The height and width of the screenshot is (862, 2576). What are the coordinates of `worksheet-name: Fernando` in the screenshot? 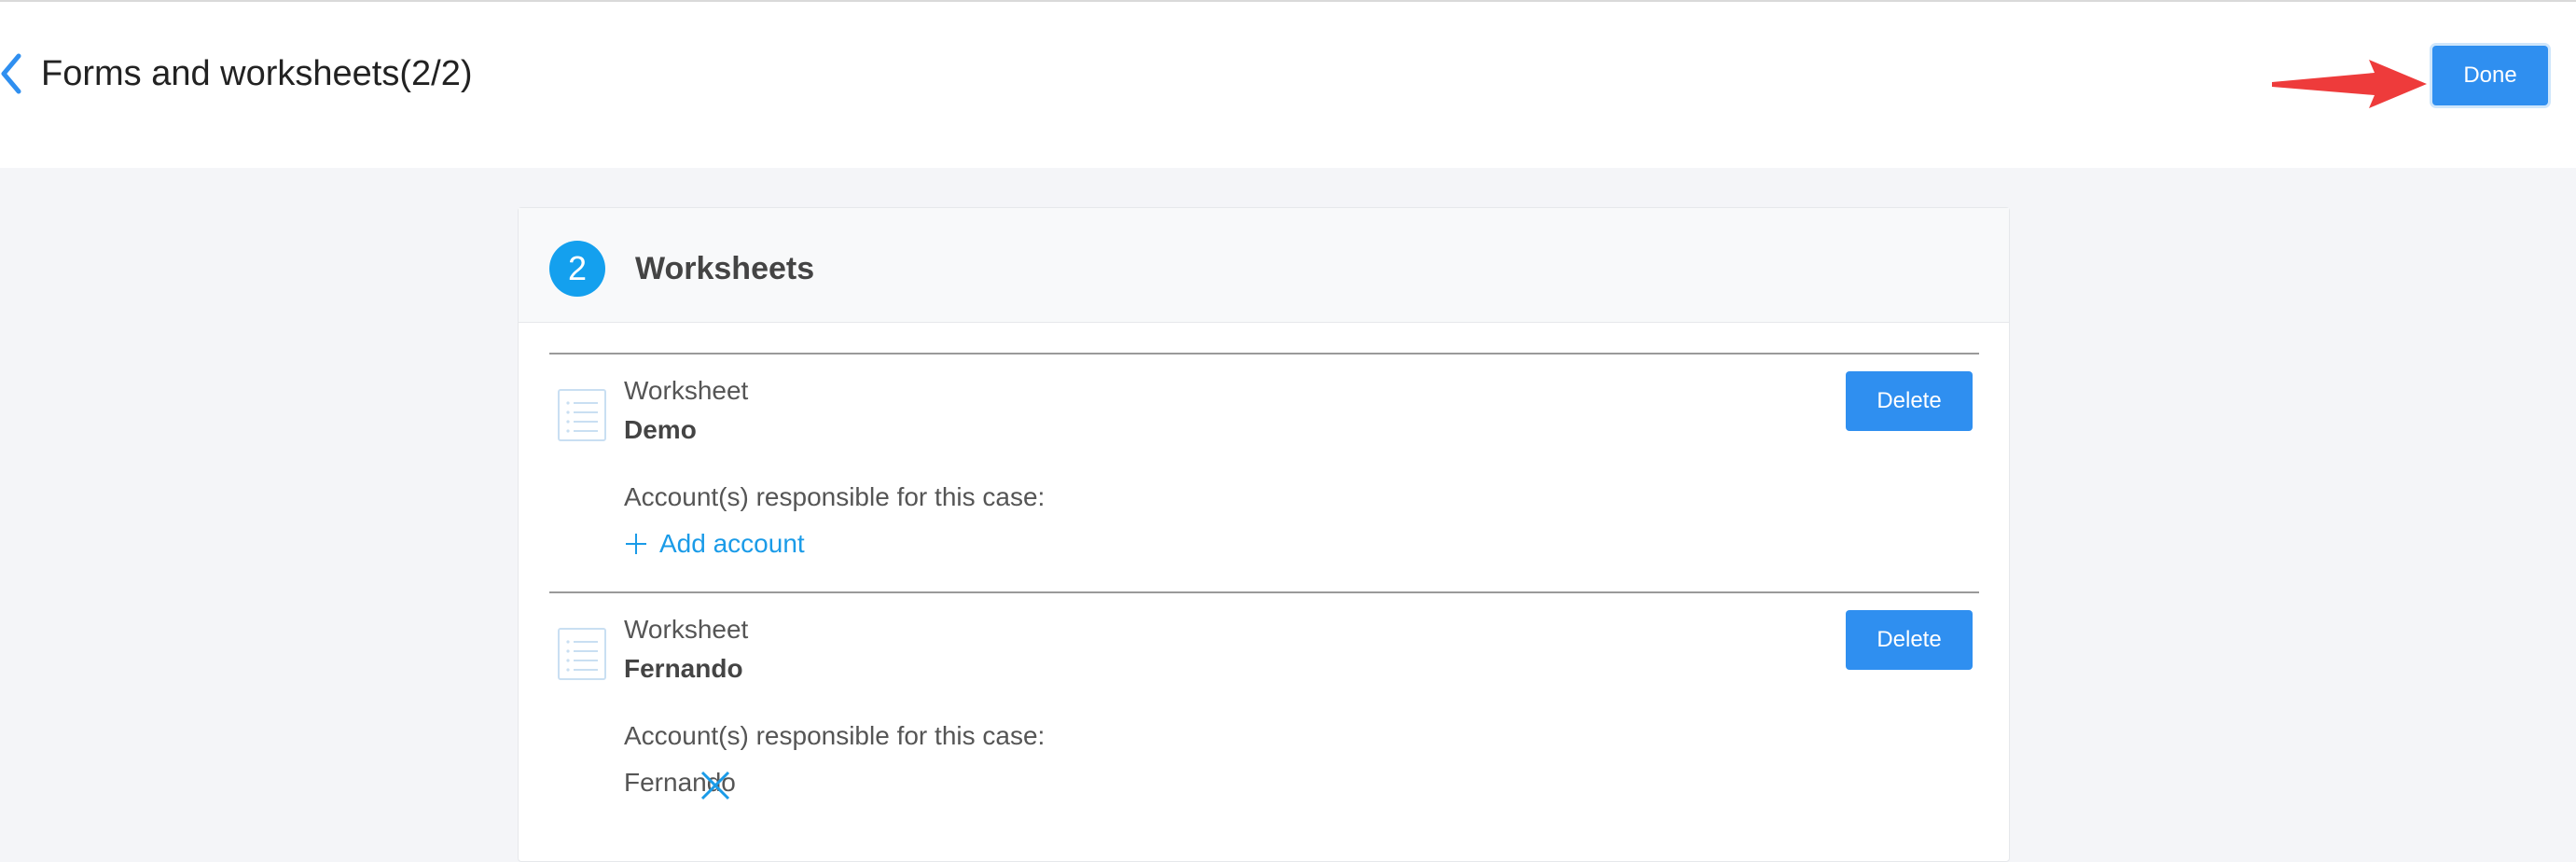 It's located at (683, 668).